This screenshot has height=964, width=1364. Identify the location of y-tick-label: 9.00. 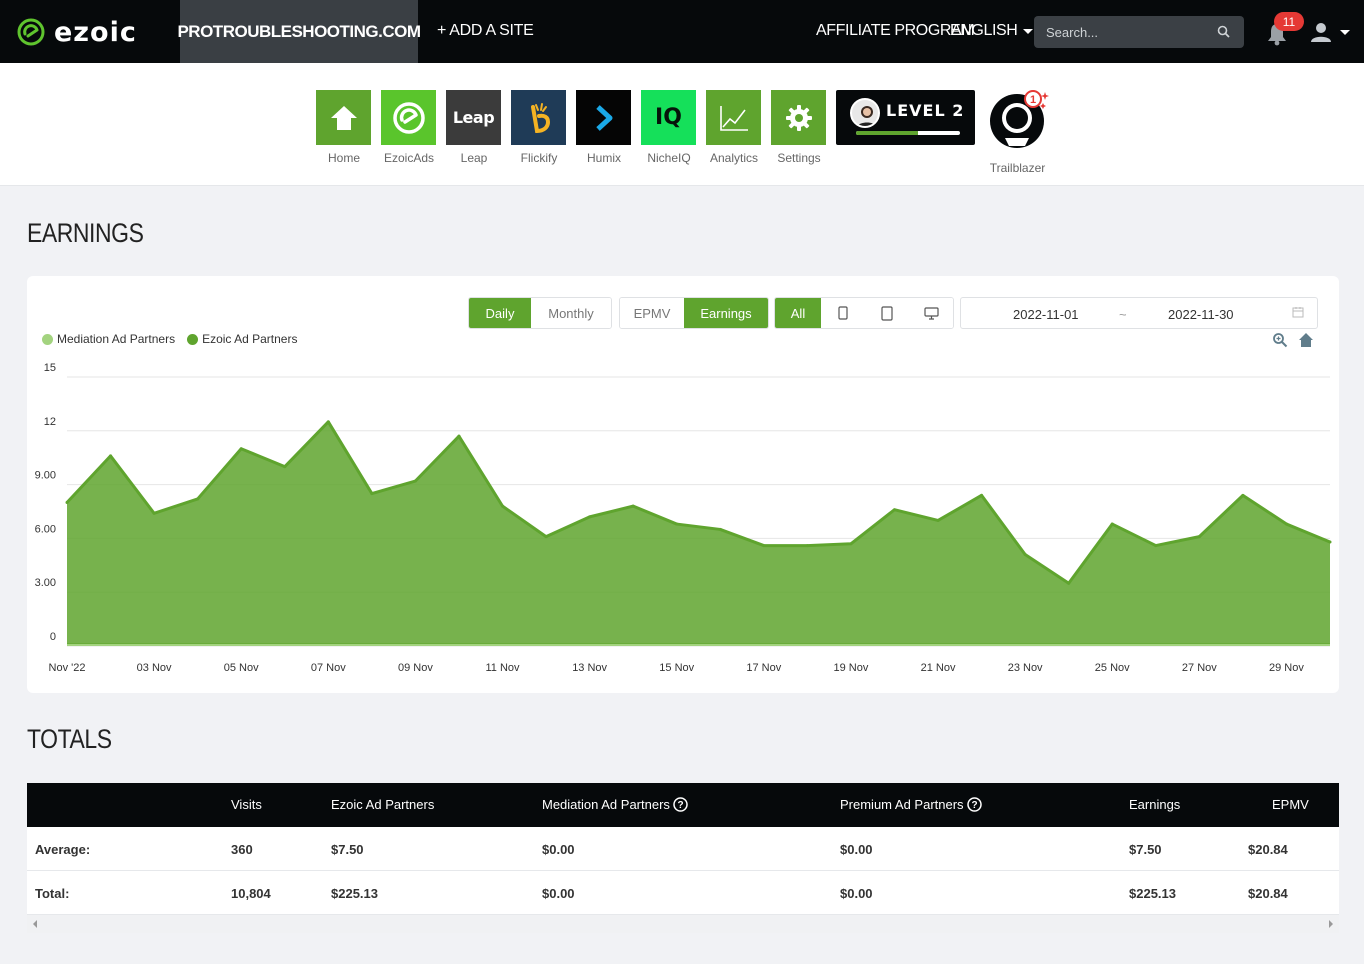
(45, 476).